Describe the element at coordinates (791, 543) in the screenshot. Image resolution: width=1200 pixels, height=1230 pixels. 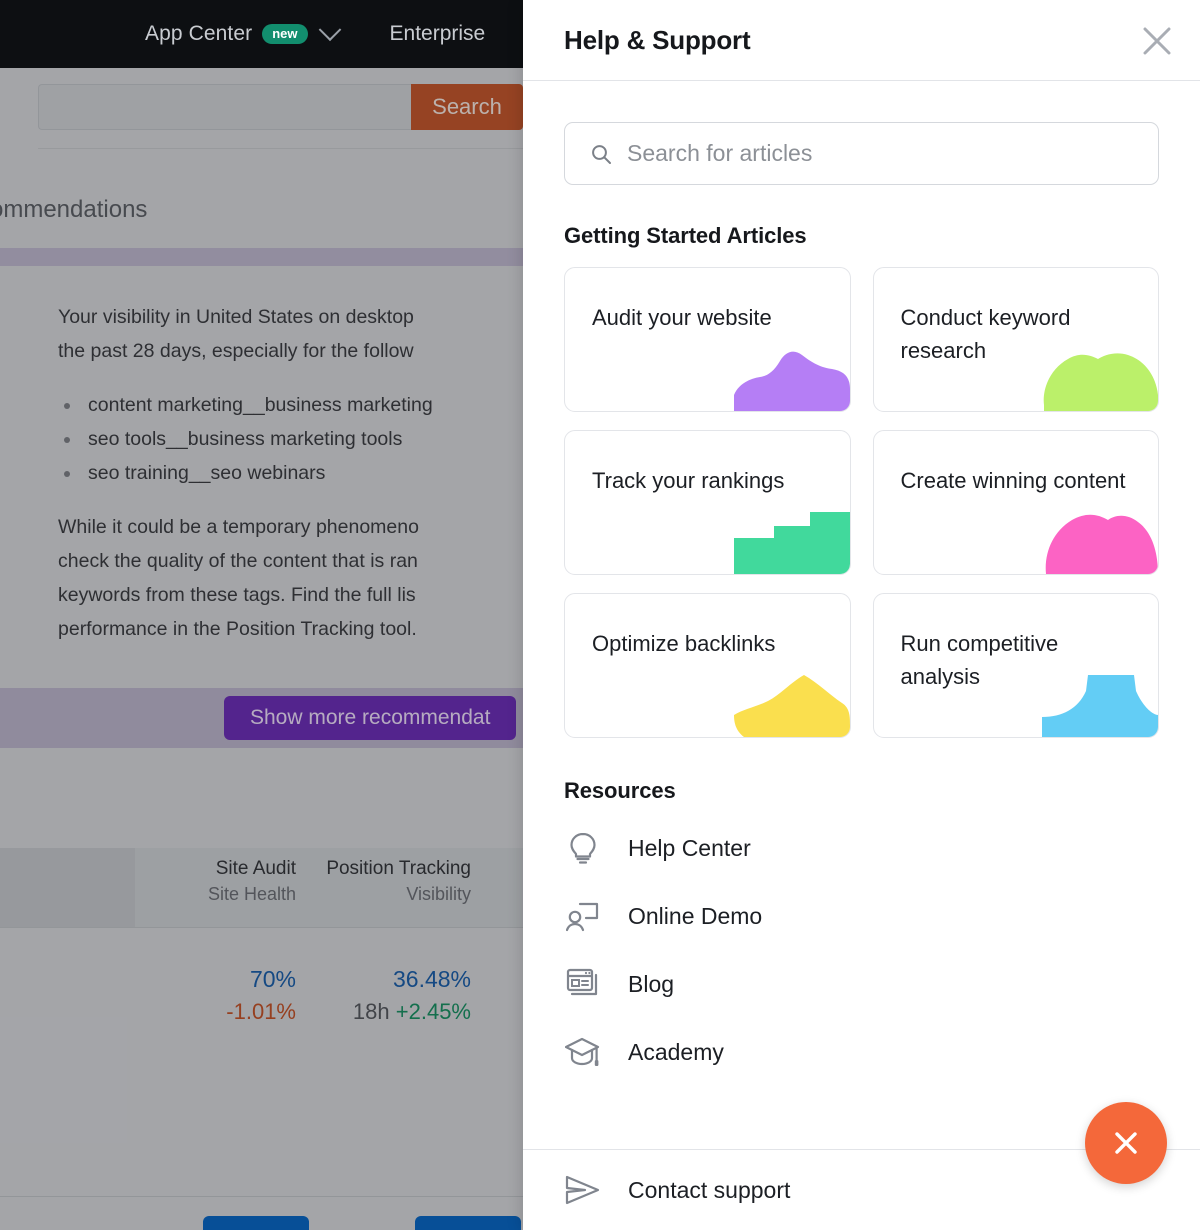
I see `teal-stairs-blob` at that location.